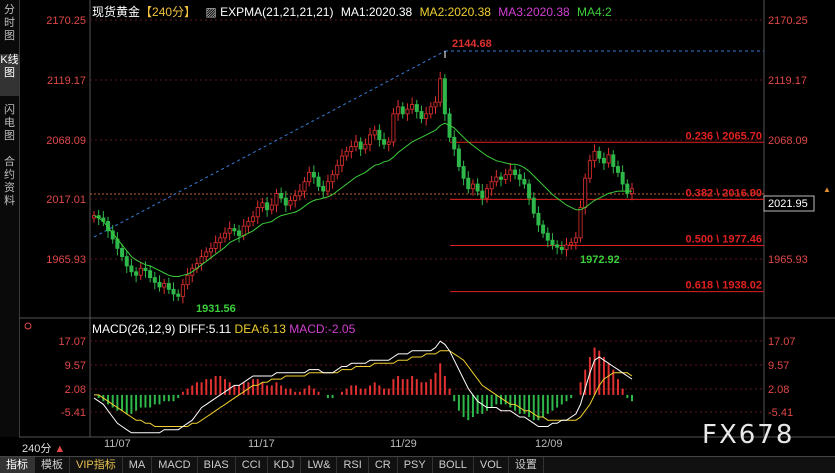  I want to click on tab-vip-indicator: VIP指标, so click(96, 465).